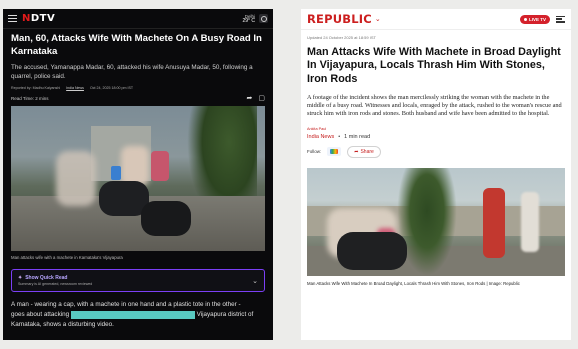 The width and height of the screenshot is (578, 349). I want to click on weather-widget: Delhi 29° C, so click(248, 19).